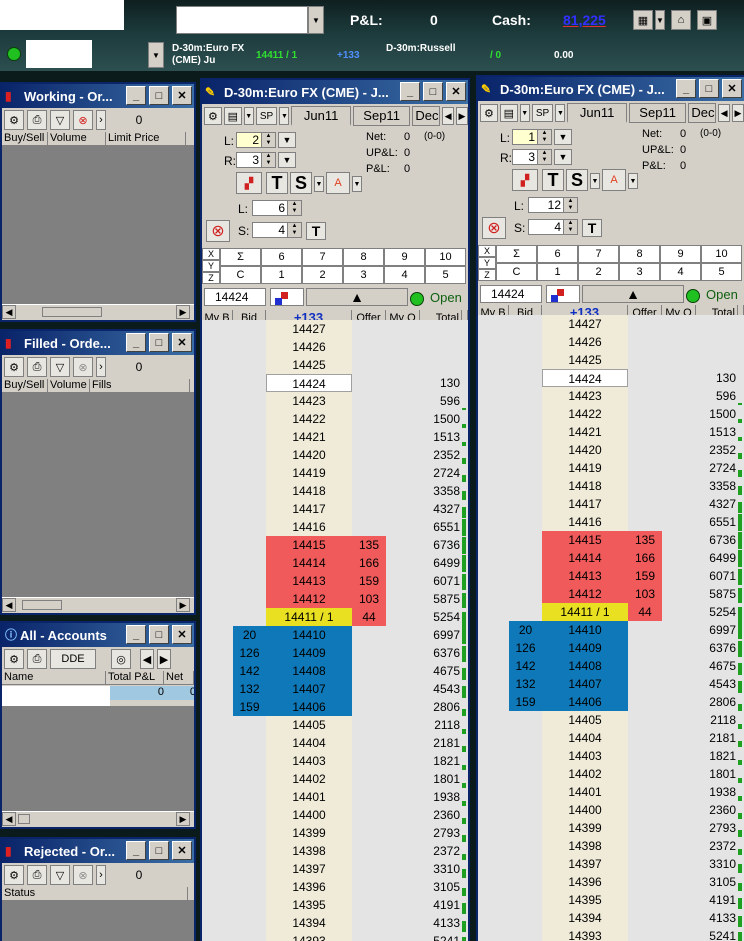 This screenshot has height=941, width=744. I want to click on tab-sep11: Sep11, so click(381, 116).